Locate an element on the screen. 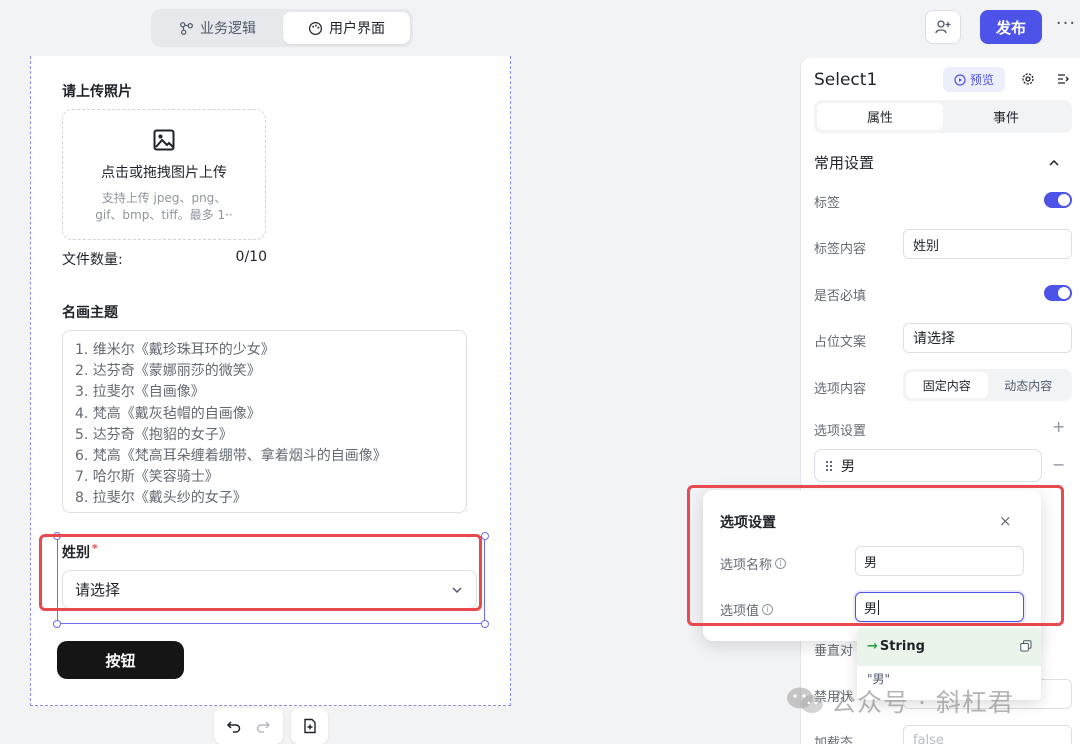 The height and width of the screenshot is (744, 1080). label-toggle is located at coordinates (1058, 200).